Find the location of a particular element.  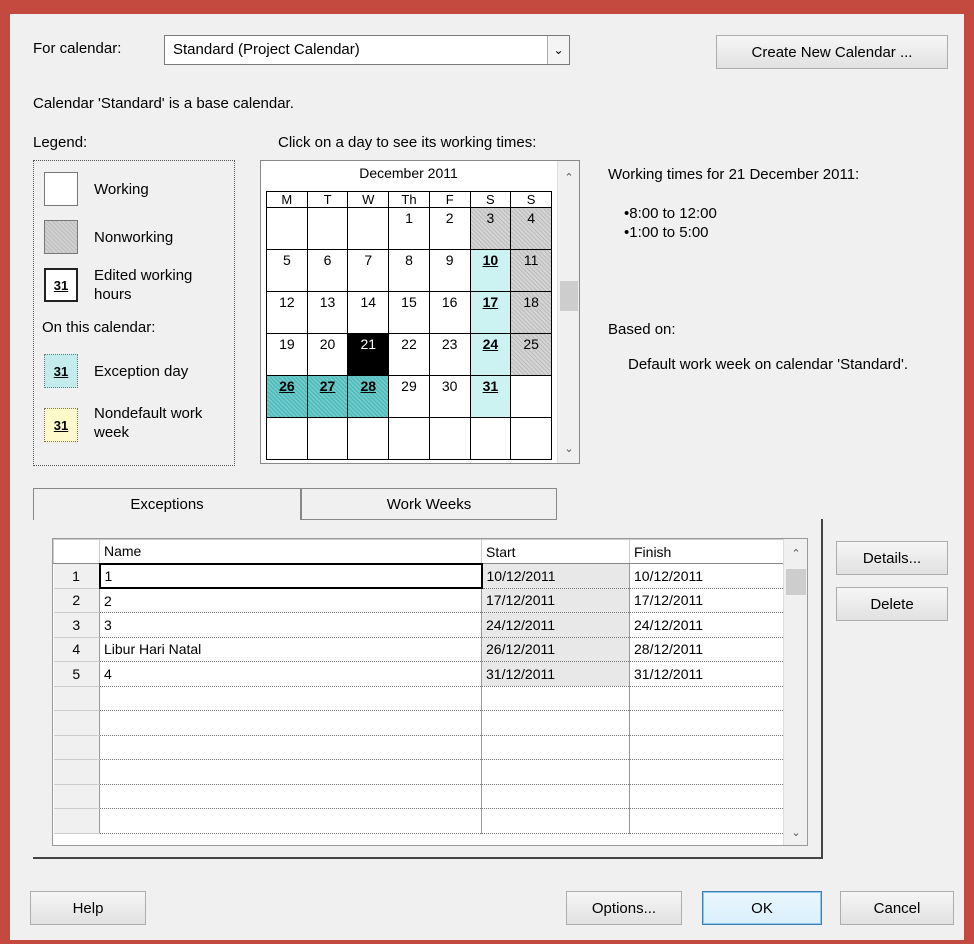

table-row: 4 Libur Hari Natal 26/12/2011 28/12/2011 is located at coordinates (419, 649).